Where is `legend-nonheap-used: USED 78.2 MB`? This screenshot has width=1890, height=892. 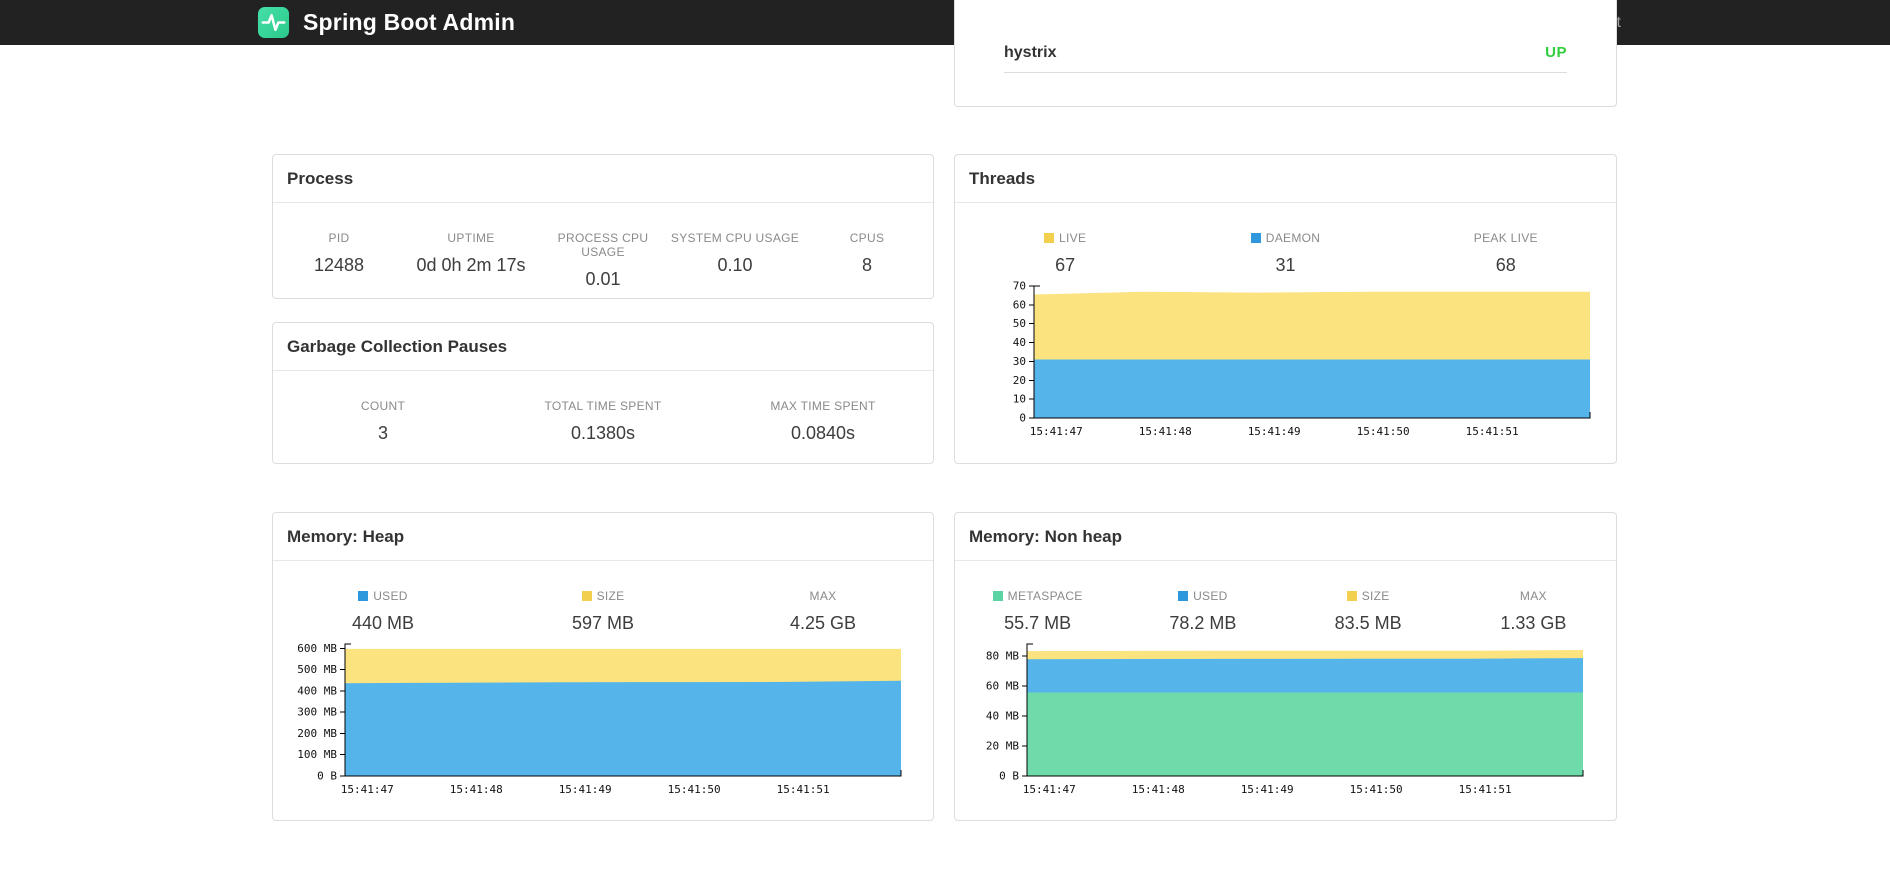
legend-nonheap-used: USED 78.2 MB is located at coordinates (1202, 611).